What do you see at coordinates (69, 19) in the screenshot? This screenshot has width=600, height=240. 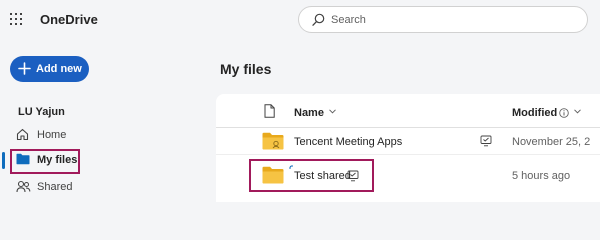 I see `app-title: OneDrive` at bounding box center [69, 19].